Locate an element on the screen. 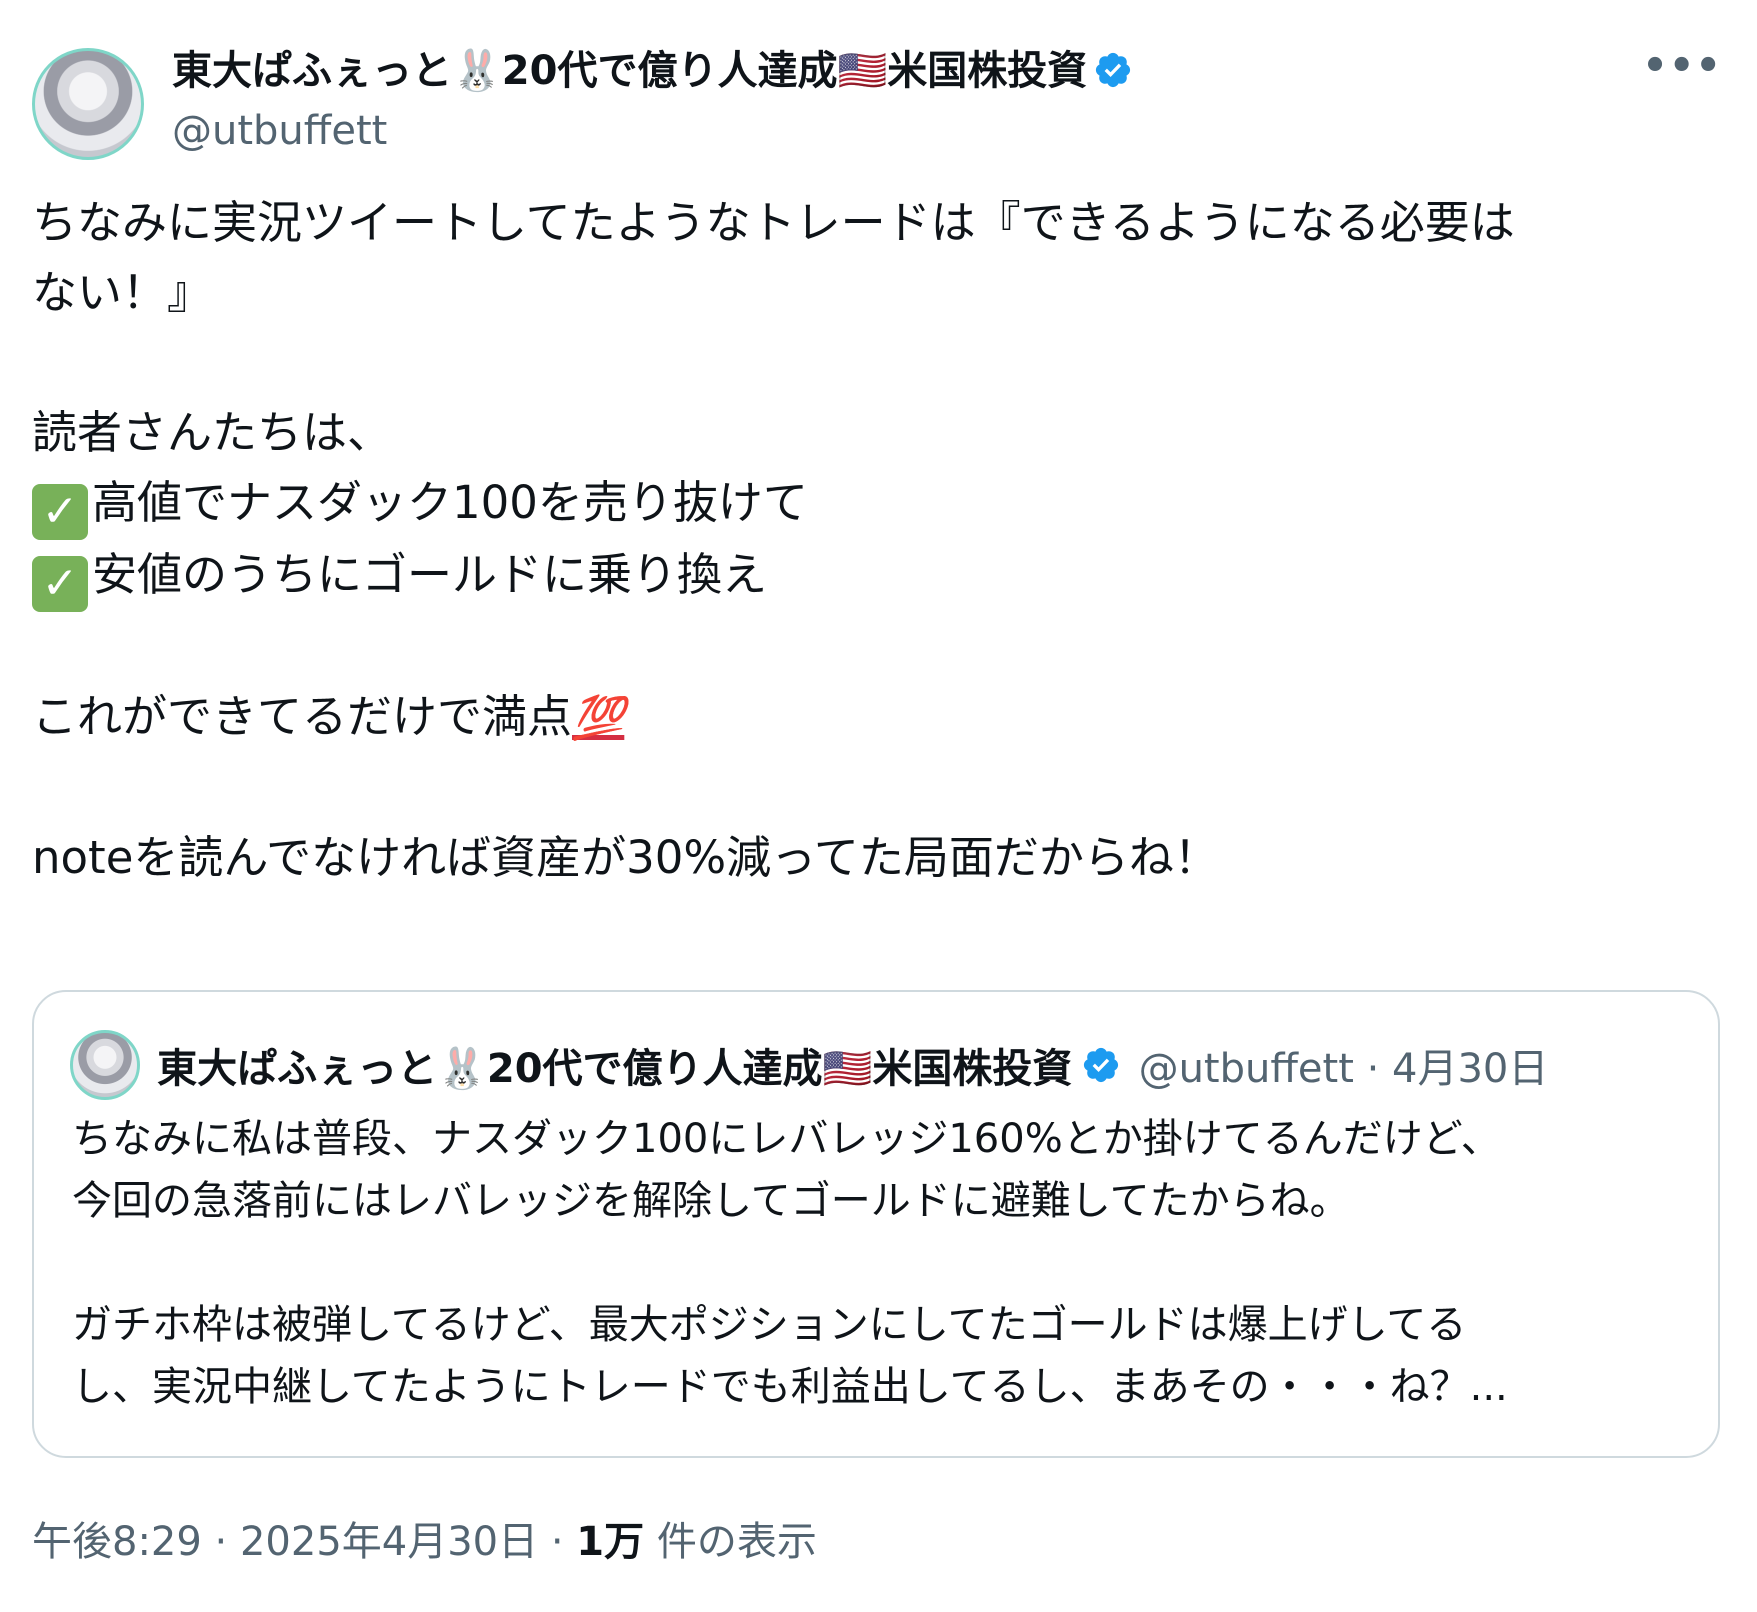  quoted-line: ちなみに私は普段、ナスダック100にレバレッジ160%とか掛けてるんだけど、 is located at coordinates (786, 1139).